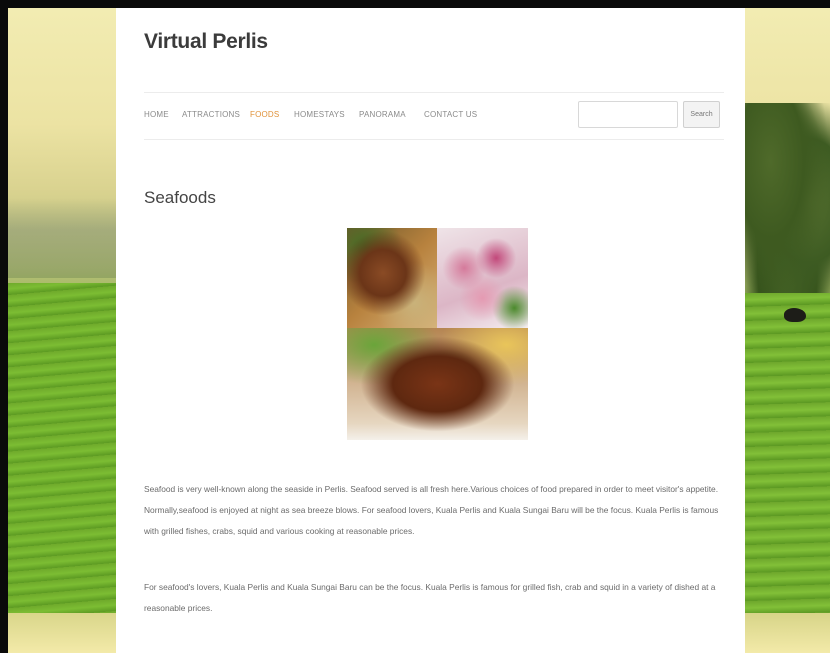 The height and width of the screenshot is (653, 830). I want to click on search-input, so click(628, 114).